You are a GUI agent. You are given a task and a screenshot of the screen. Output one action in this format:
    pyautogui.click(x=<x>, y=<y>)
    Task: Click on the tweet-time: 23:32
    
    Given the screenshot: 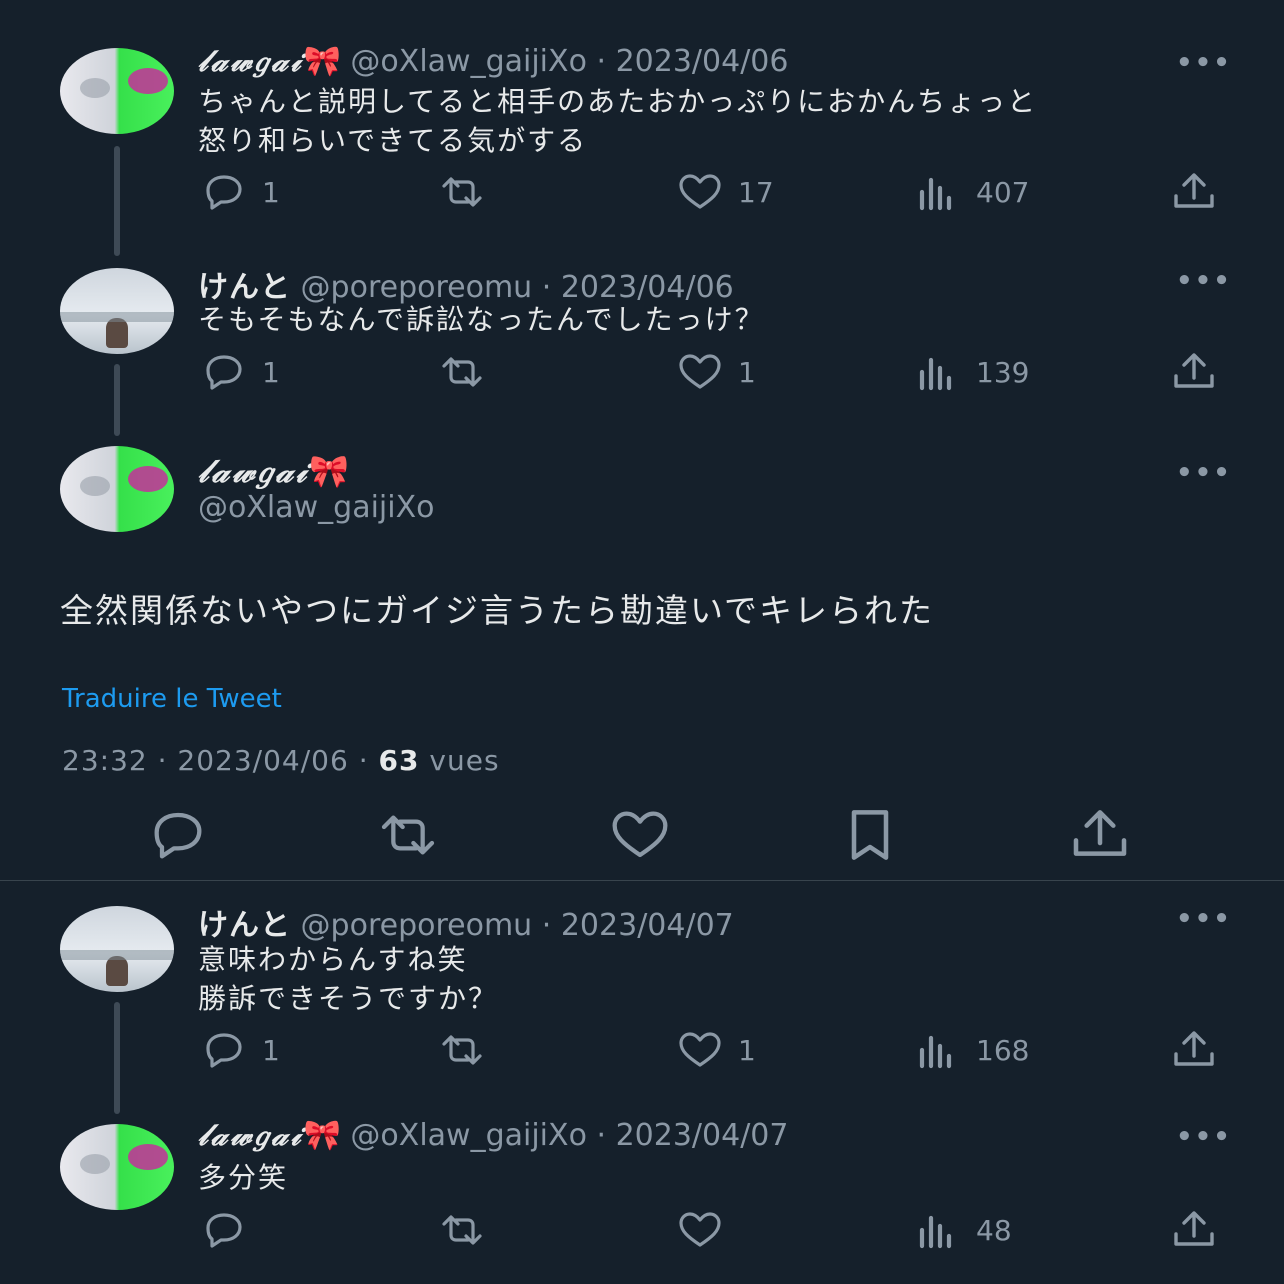 What is the action you would take?
    pyautogui.click(x=105, y=760)
    